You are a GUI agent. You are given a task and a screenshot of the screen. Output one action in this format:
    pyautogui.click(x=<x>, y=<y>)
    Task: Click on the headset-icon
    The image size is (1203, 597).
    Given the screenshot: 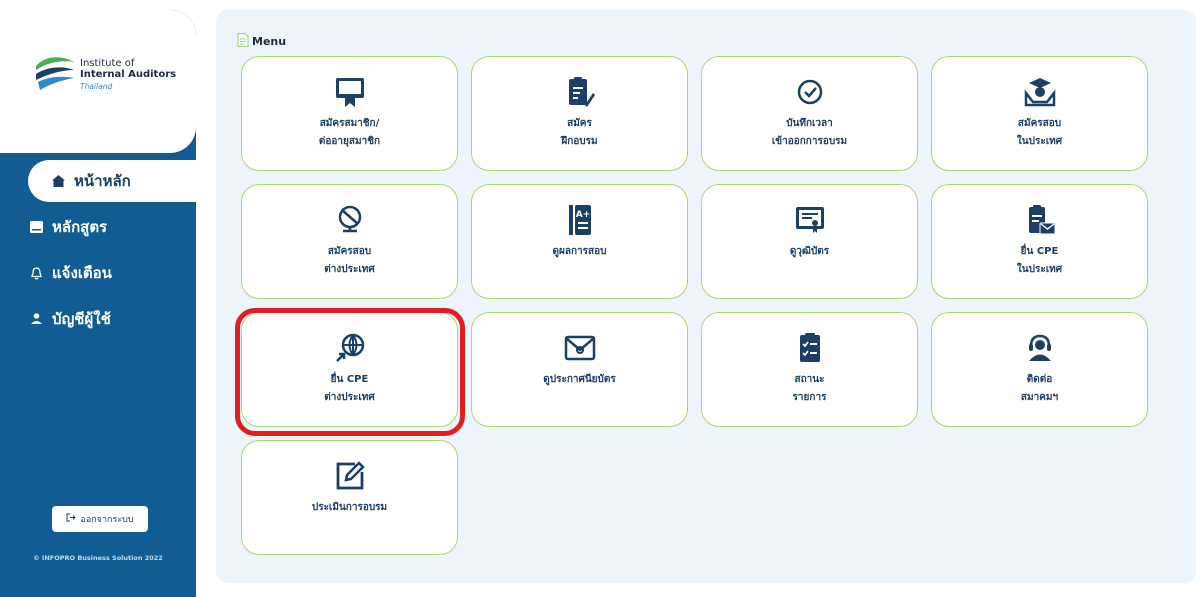 What is the action you would take?
    pyautogui.click(x=1040, y=348)
    